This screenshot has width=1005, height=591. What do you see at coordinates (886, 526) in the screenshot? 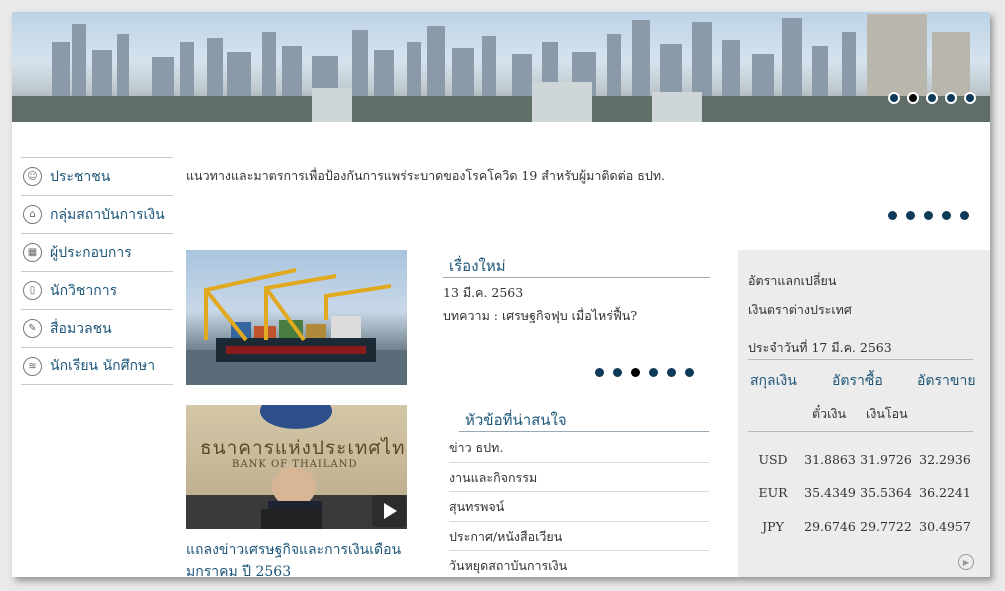
I see `fx-transfer: 29.7722` at bounding box center [886, 526].